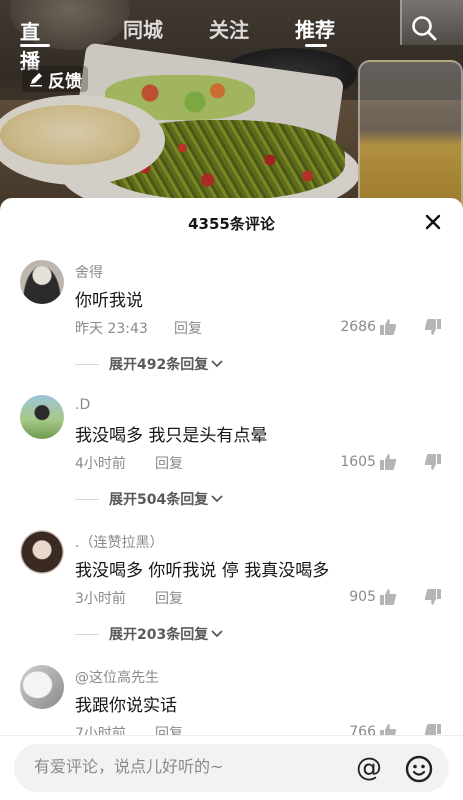 The height and width of the screenshot is (800, 463). I want to click on like-button: 2686, so click(368, 327).